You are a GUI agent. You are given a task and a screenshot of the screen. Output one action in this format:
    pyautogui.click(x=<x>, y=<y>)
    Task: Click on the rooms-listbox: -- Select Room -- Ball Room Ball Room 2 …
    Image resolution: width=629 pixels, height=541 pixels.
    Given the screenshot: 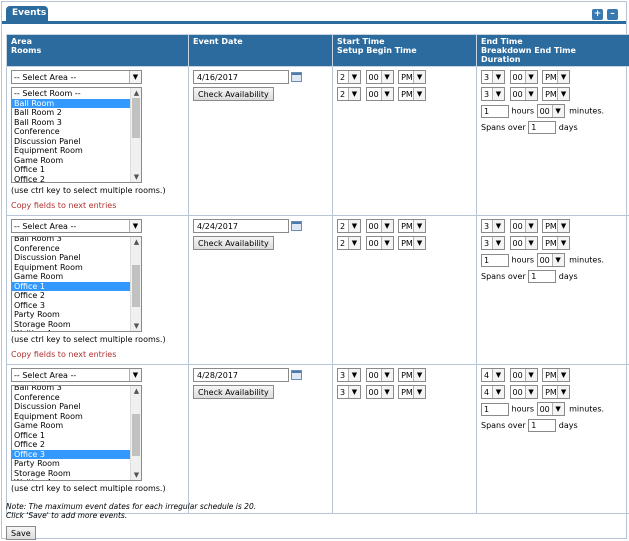 What is the action you would take?
    pyautogui.click(x=76, y=135)
    